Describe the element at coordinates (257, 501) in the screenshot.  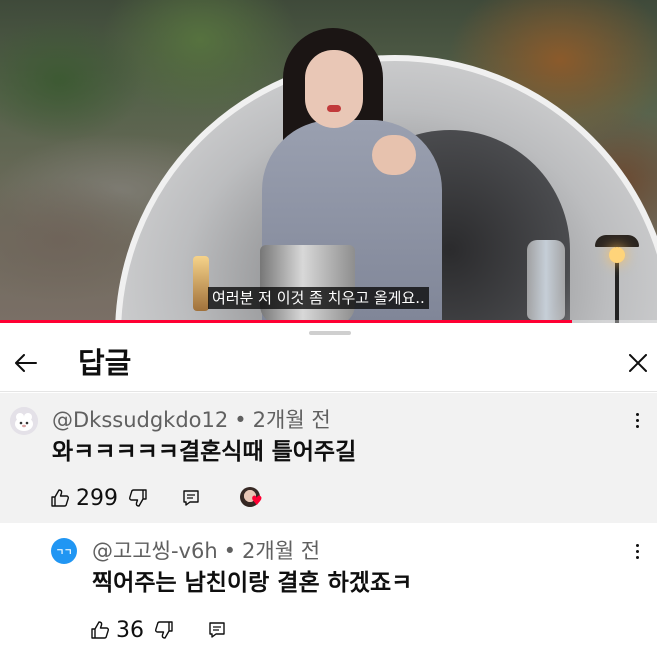
I see `heart-icon: ♥` at that location.